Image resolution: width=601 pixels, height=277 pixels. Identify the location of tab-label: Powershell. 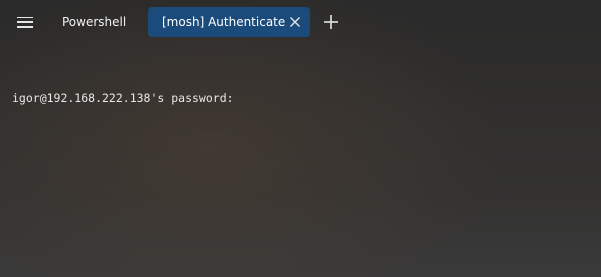
(94, 22).